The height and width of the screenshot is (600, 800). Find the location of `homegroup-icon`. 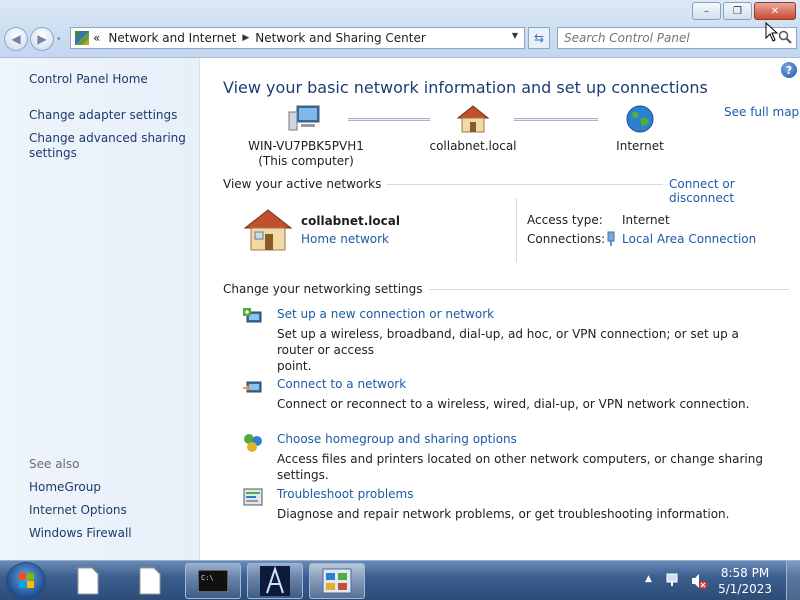

homegroup-icon is located at coordinates (253, 443).